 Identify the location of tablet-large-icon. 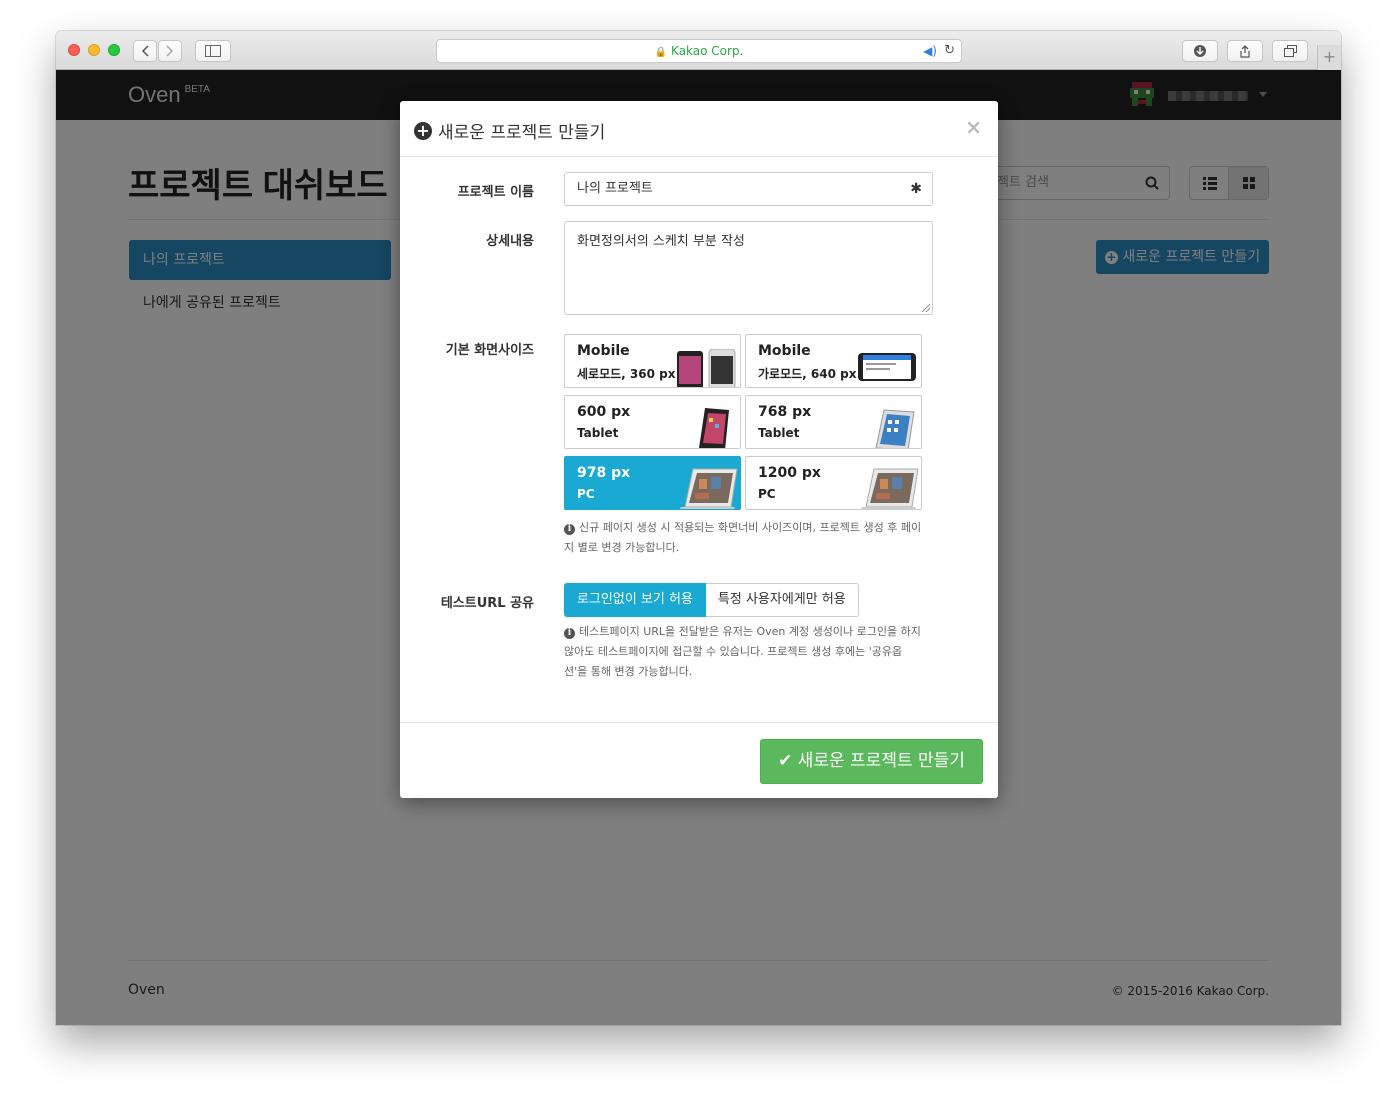
(895, 428).